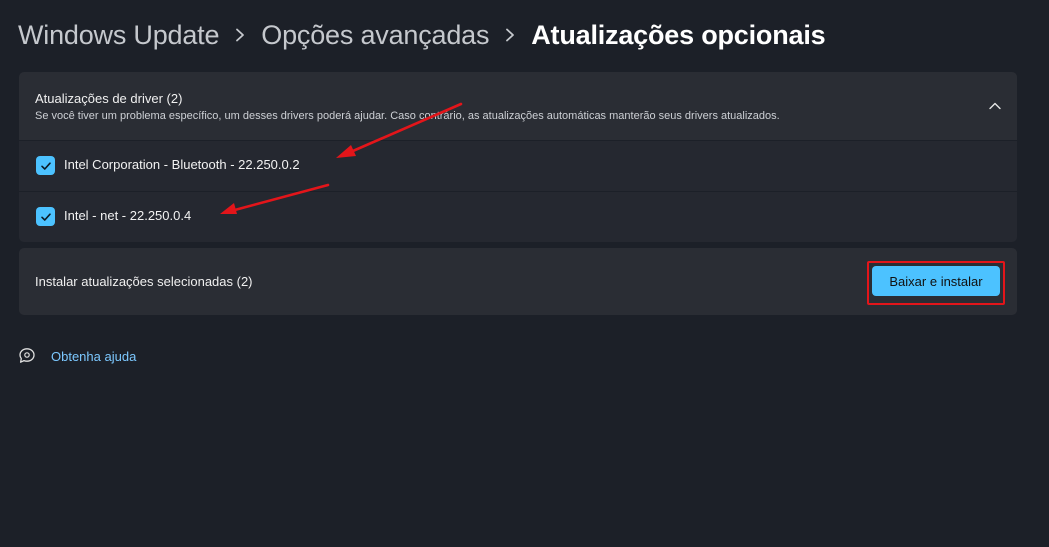 The width and height of the screenshot is (1049, 547). Describe the element at coordinates (995, 106) in the screenshot. I see `chevron-up-icon` at that location.